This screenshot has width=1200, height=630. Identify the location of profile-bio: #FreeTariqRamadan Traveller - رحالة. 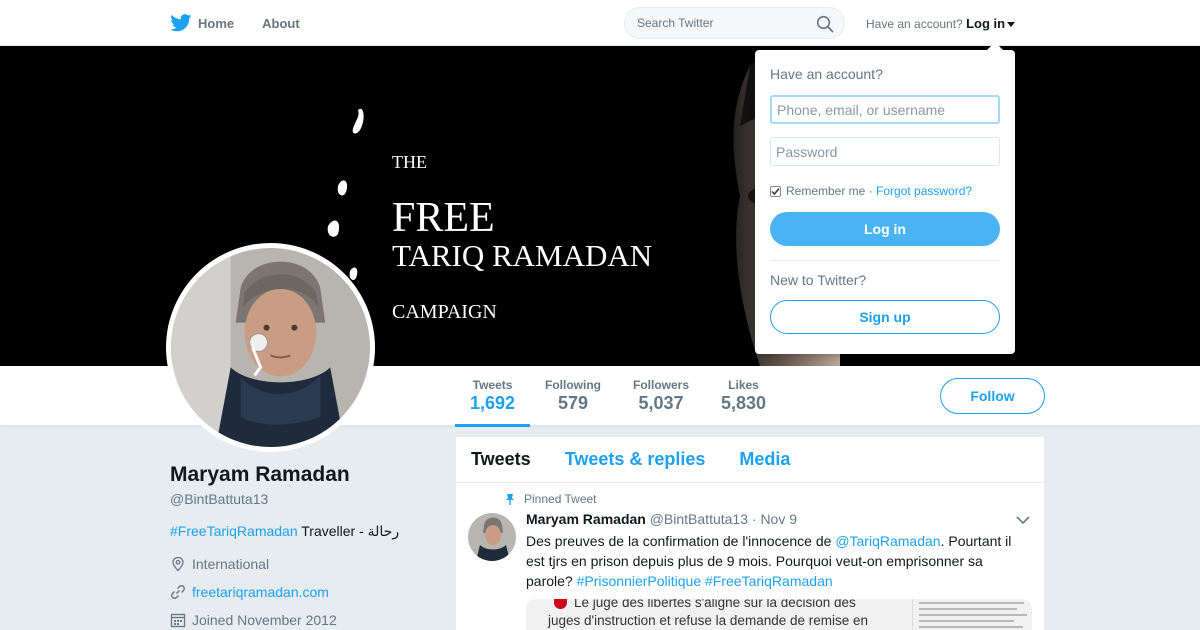
(284, 531).